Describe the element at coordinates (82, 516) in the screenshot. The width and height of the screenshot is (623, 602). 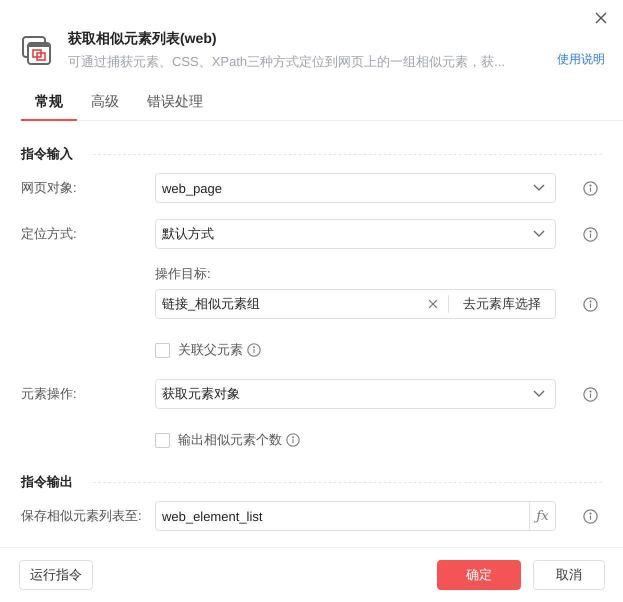
I see `field-label: 保存相似元素列表至:` at that location.